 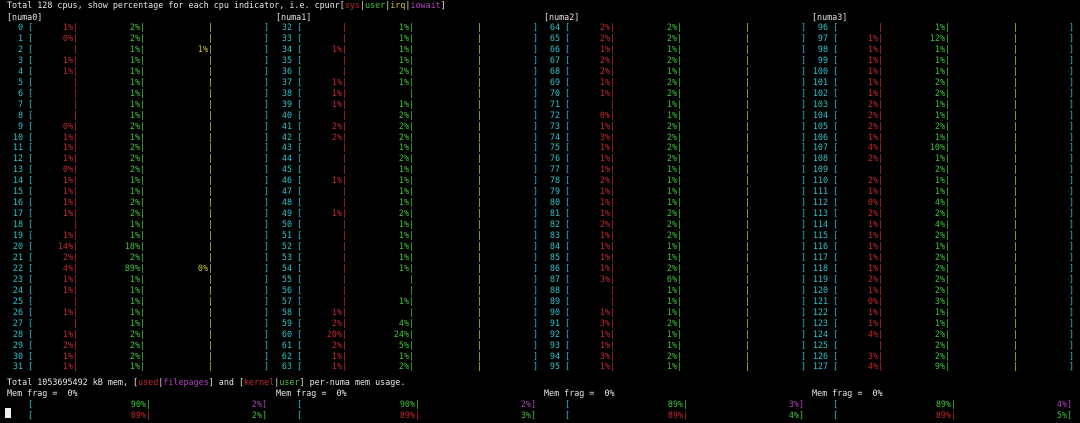 I want to click on cpu-row: 88[| 1% | |], so click(x=675, y=290).